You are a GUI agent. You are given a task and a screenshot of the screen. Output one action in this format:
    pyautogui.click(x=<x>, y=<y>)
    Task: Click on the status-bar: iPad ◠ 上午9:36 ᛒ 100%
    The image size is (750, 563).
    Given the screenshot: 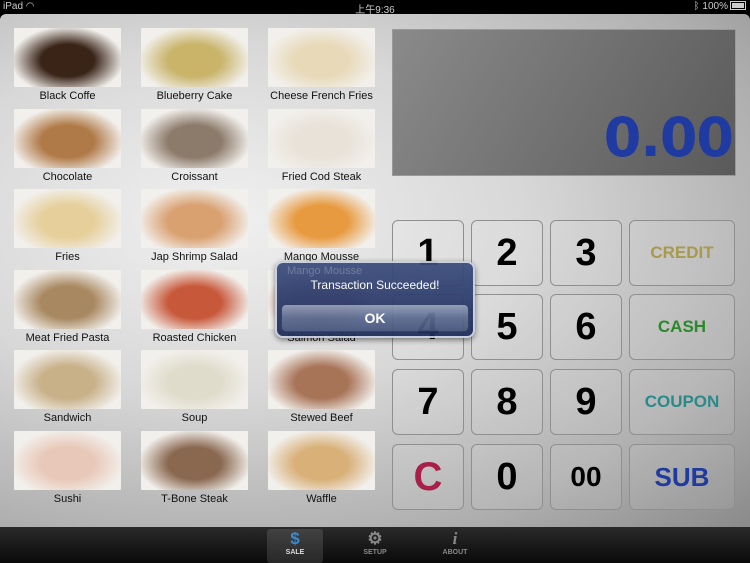 What is the action you would take?
    pyautogui.click(x=375, y=8)
    